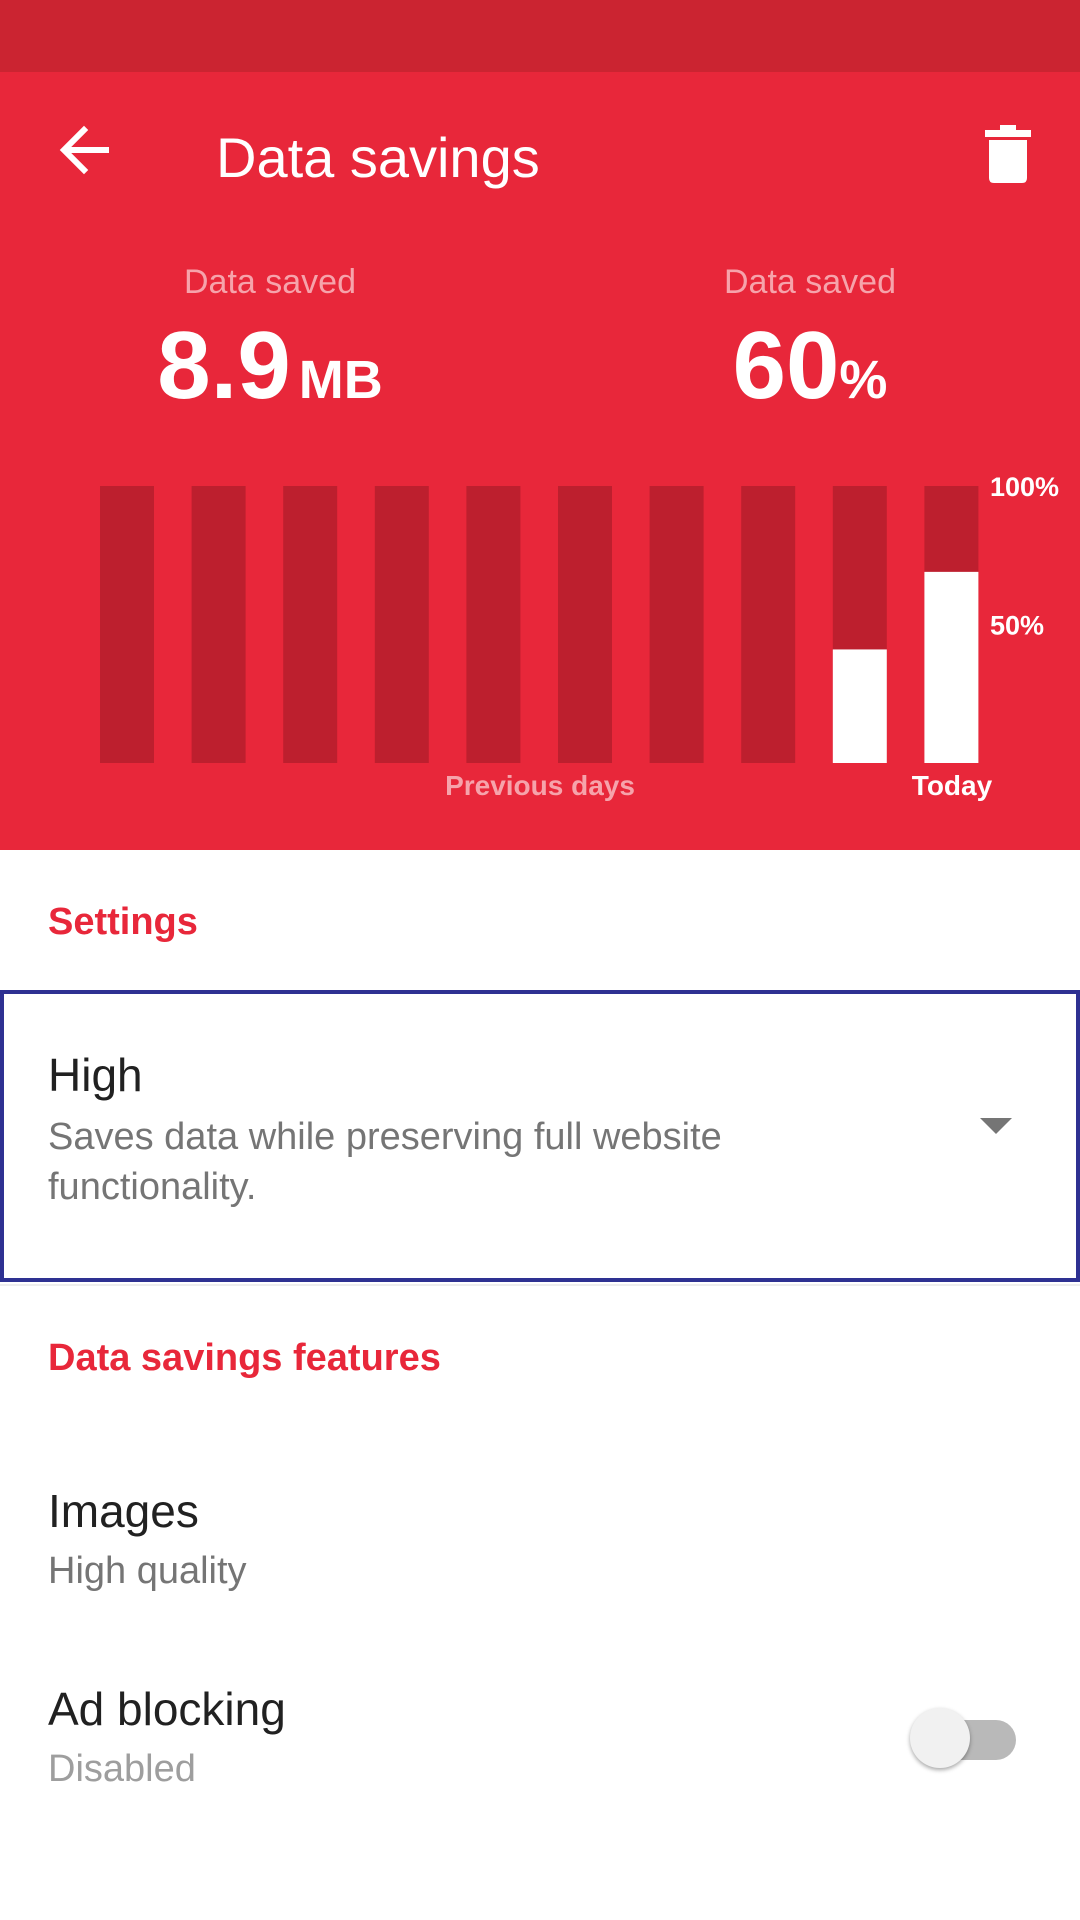  What do you see at coordinates (952, 785) in the screenshot?
I see `x-label-today: Today` at bounding box center [952, 785].